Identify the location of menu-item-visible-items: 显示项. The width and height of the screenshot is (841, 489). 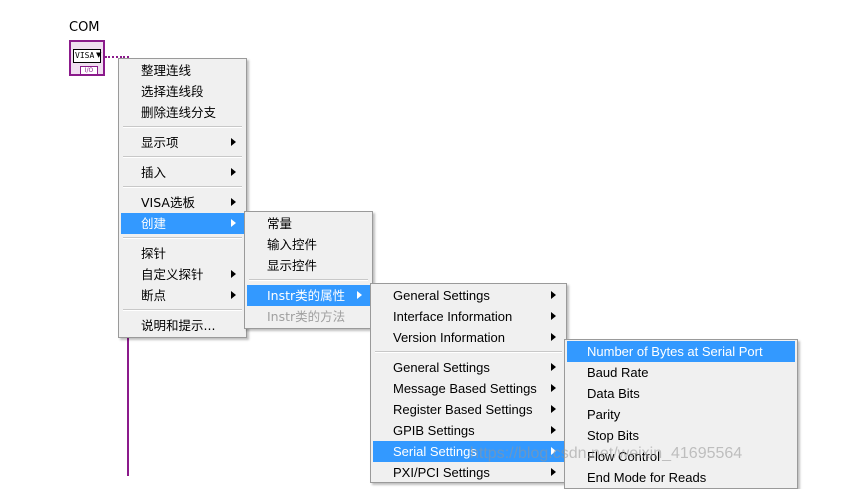
(182, 142).